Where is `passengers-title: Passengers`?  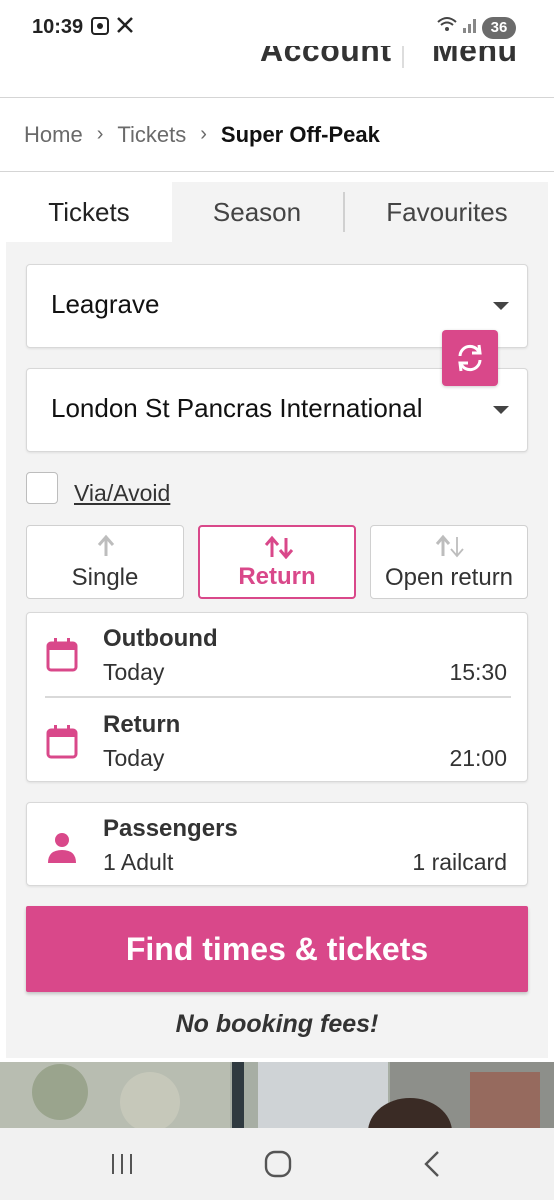
passengers-title: Passengers is located at coordinates (170, 828).